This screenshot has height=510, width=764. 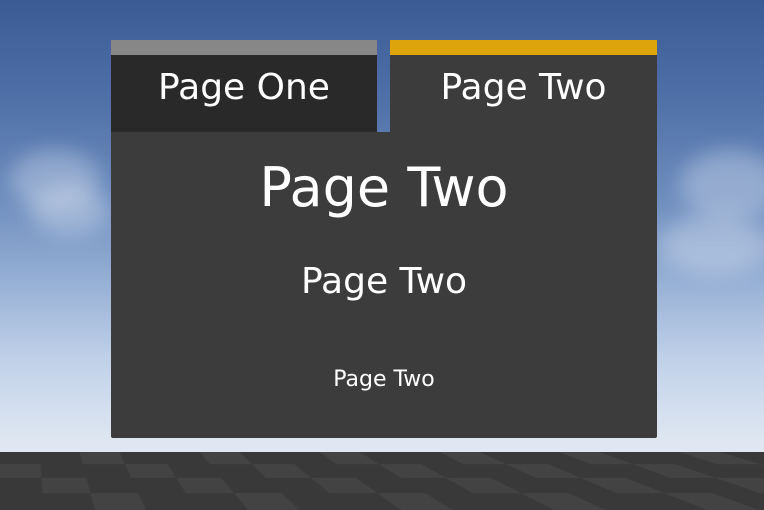 I want to click on page-heading-small: Page Two, so click(x=384, y=379).